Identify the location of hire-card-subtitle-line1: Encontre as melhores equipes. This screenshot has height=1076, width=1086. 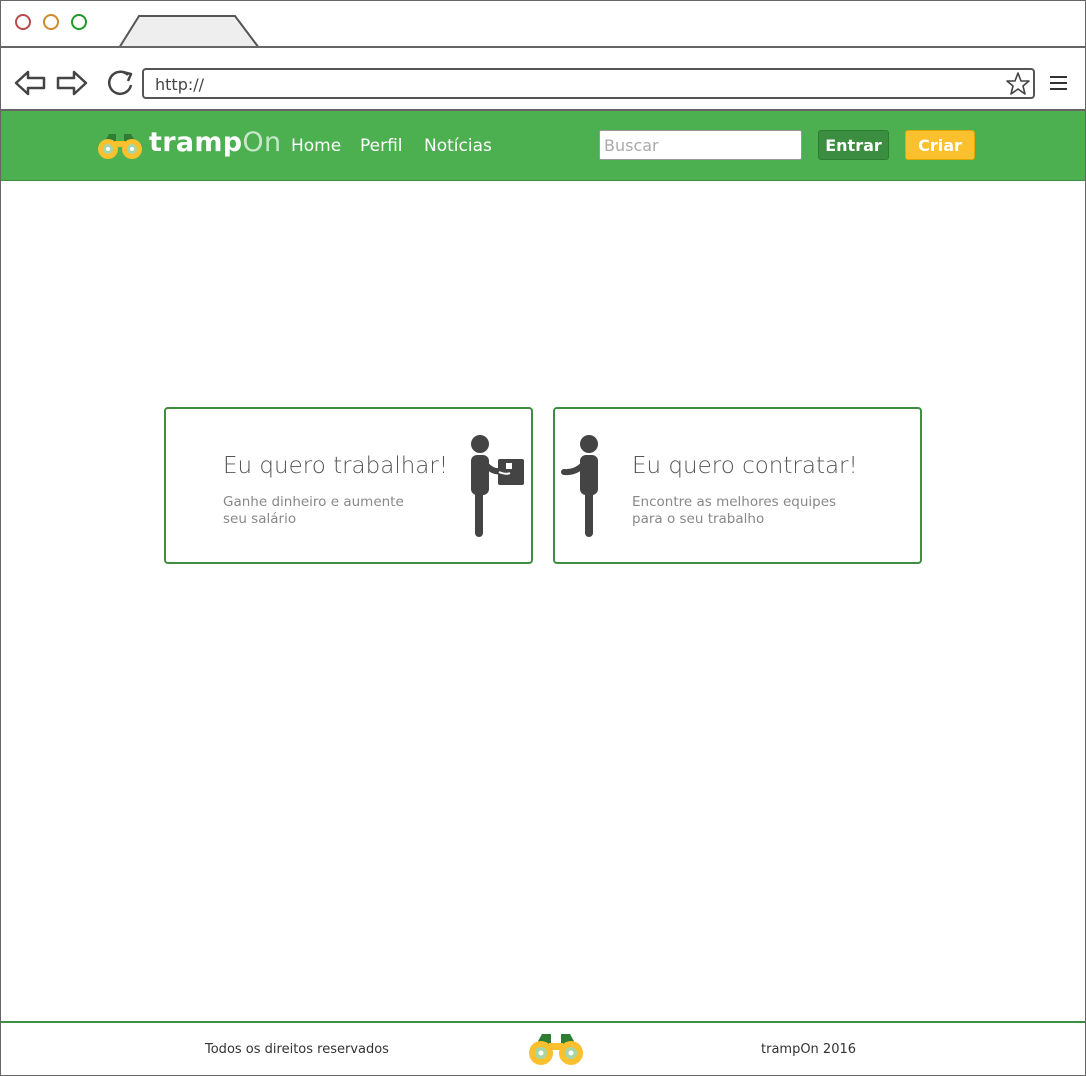
(734, 502).